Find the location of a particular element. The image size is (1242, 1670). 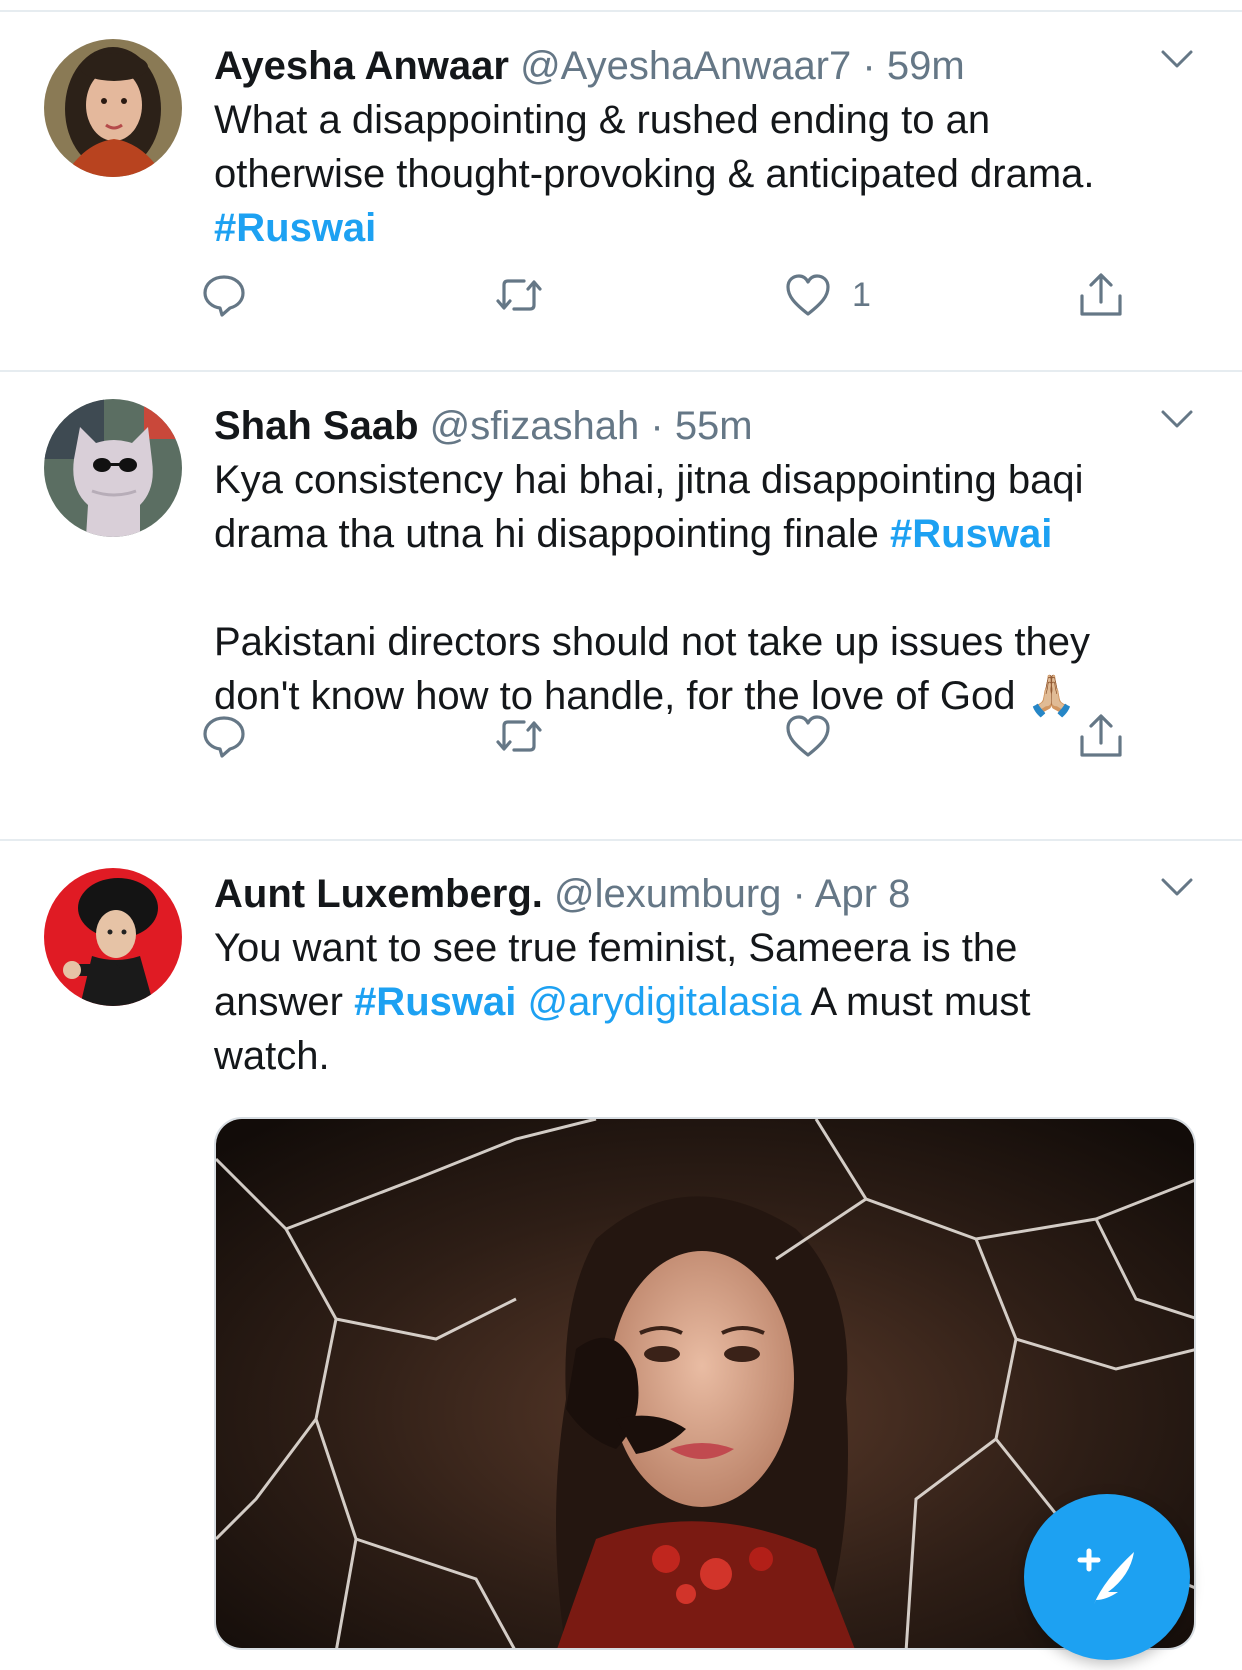

like-button: 1 is located at coordinates (827, 295).